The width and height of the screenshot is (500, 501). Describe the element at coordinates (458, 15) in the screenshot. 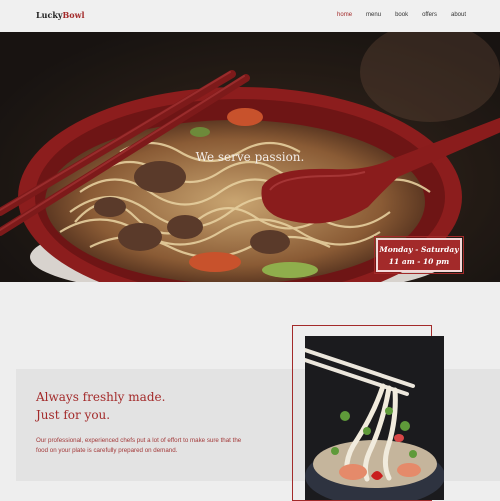

I see `nav-link-about: about` at that location.